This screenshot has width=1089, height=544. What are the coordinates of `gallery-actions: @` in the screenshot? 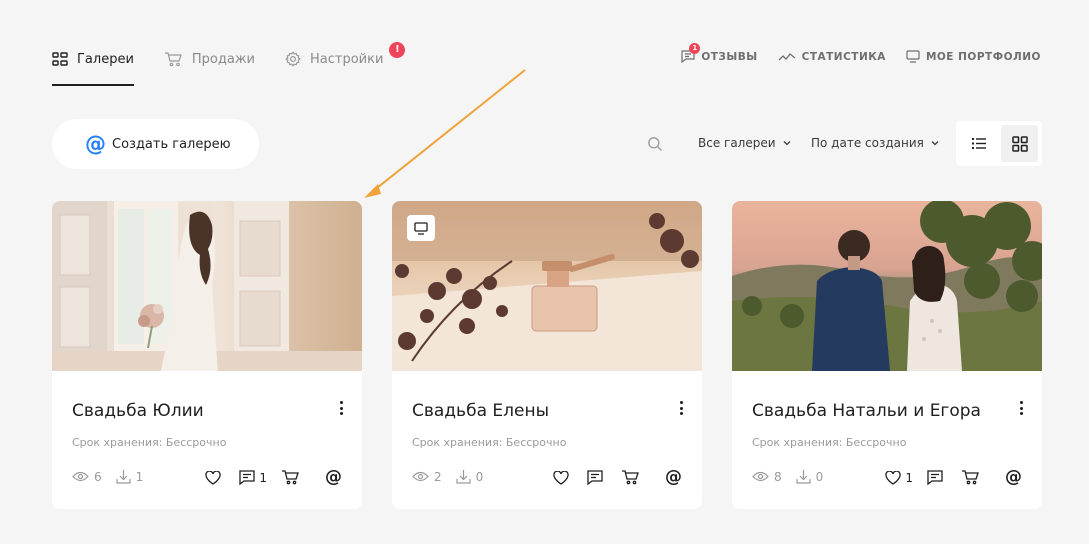 It's located at (610, 477).